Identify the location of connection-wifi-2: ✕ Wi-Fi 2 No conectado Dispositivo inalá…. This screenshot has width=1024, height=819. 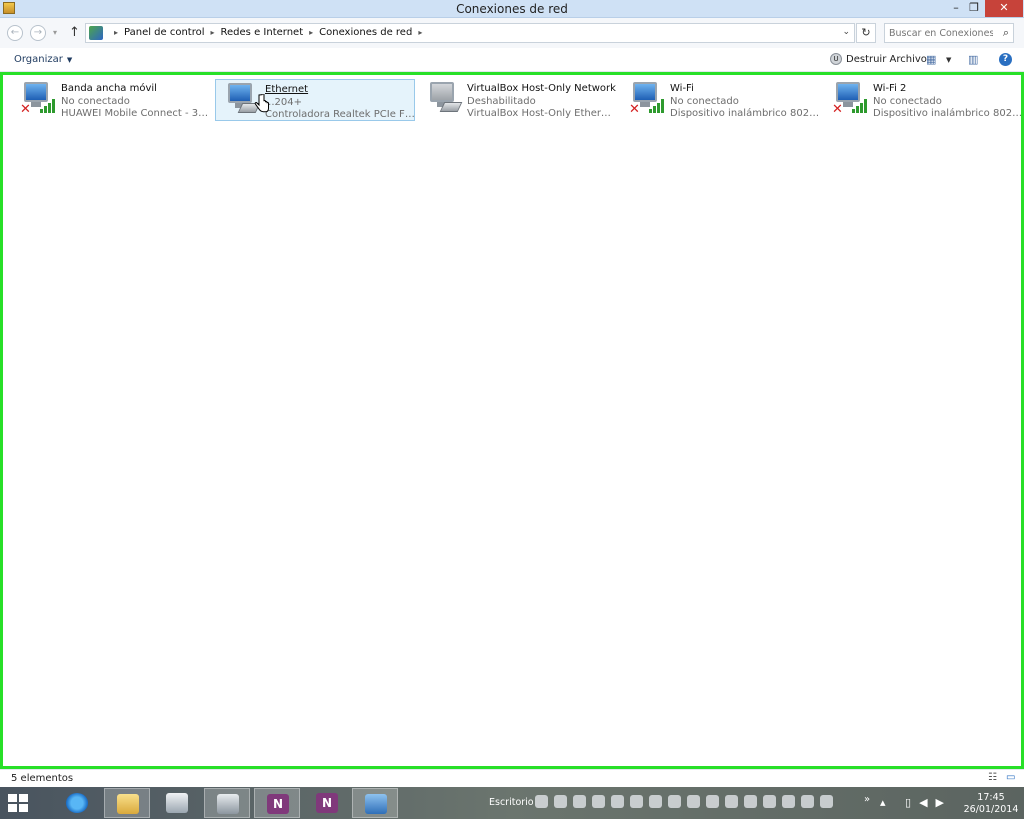
(924, 100).